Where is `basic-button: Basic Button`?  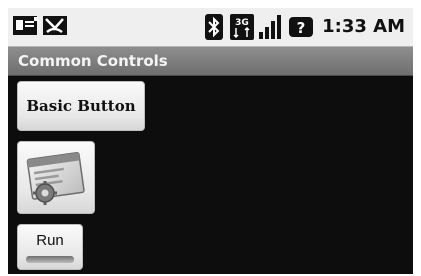
basic-button: Basic Button is located at coordinates (81, 106).